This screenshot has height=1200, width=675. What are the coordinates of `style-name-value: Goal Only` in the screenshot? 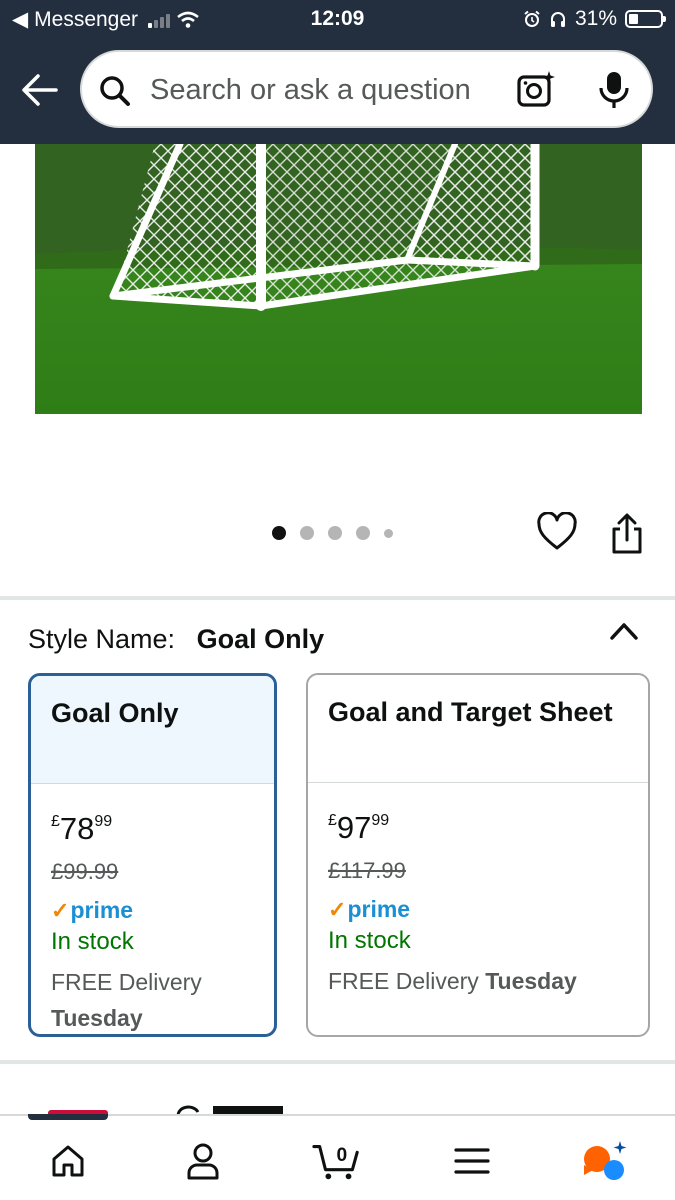 It's located at (260, 639).